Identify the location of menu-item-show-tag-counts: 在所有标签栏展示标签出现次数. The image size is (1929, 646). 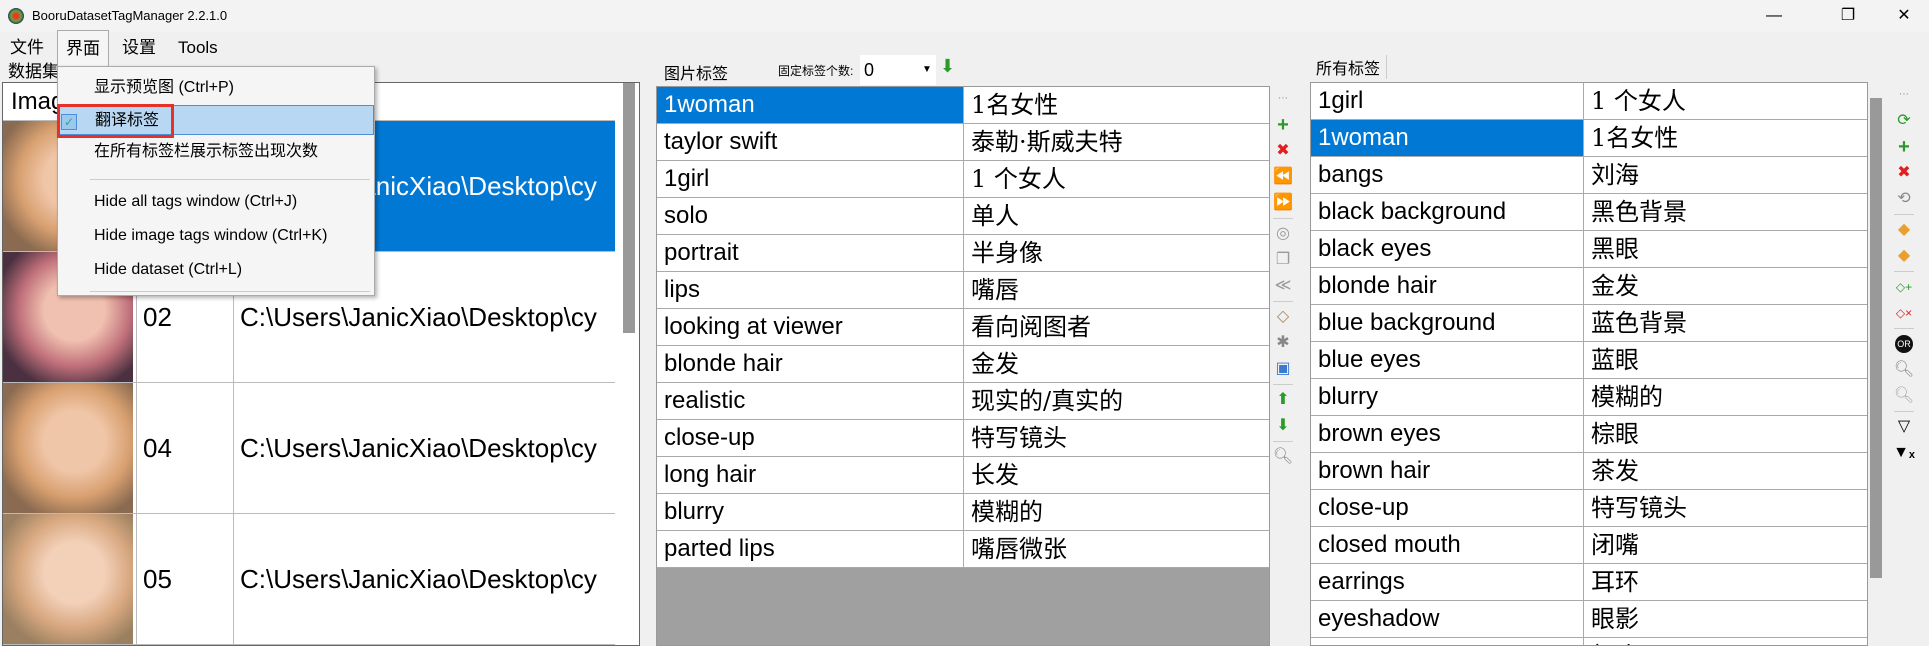
(216, 152).